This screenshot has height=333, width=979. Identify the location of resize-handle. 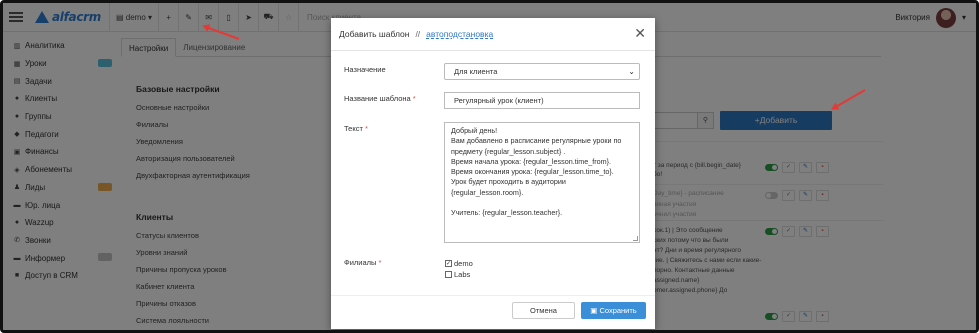
(635, 238).